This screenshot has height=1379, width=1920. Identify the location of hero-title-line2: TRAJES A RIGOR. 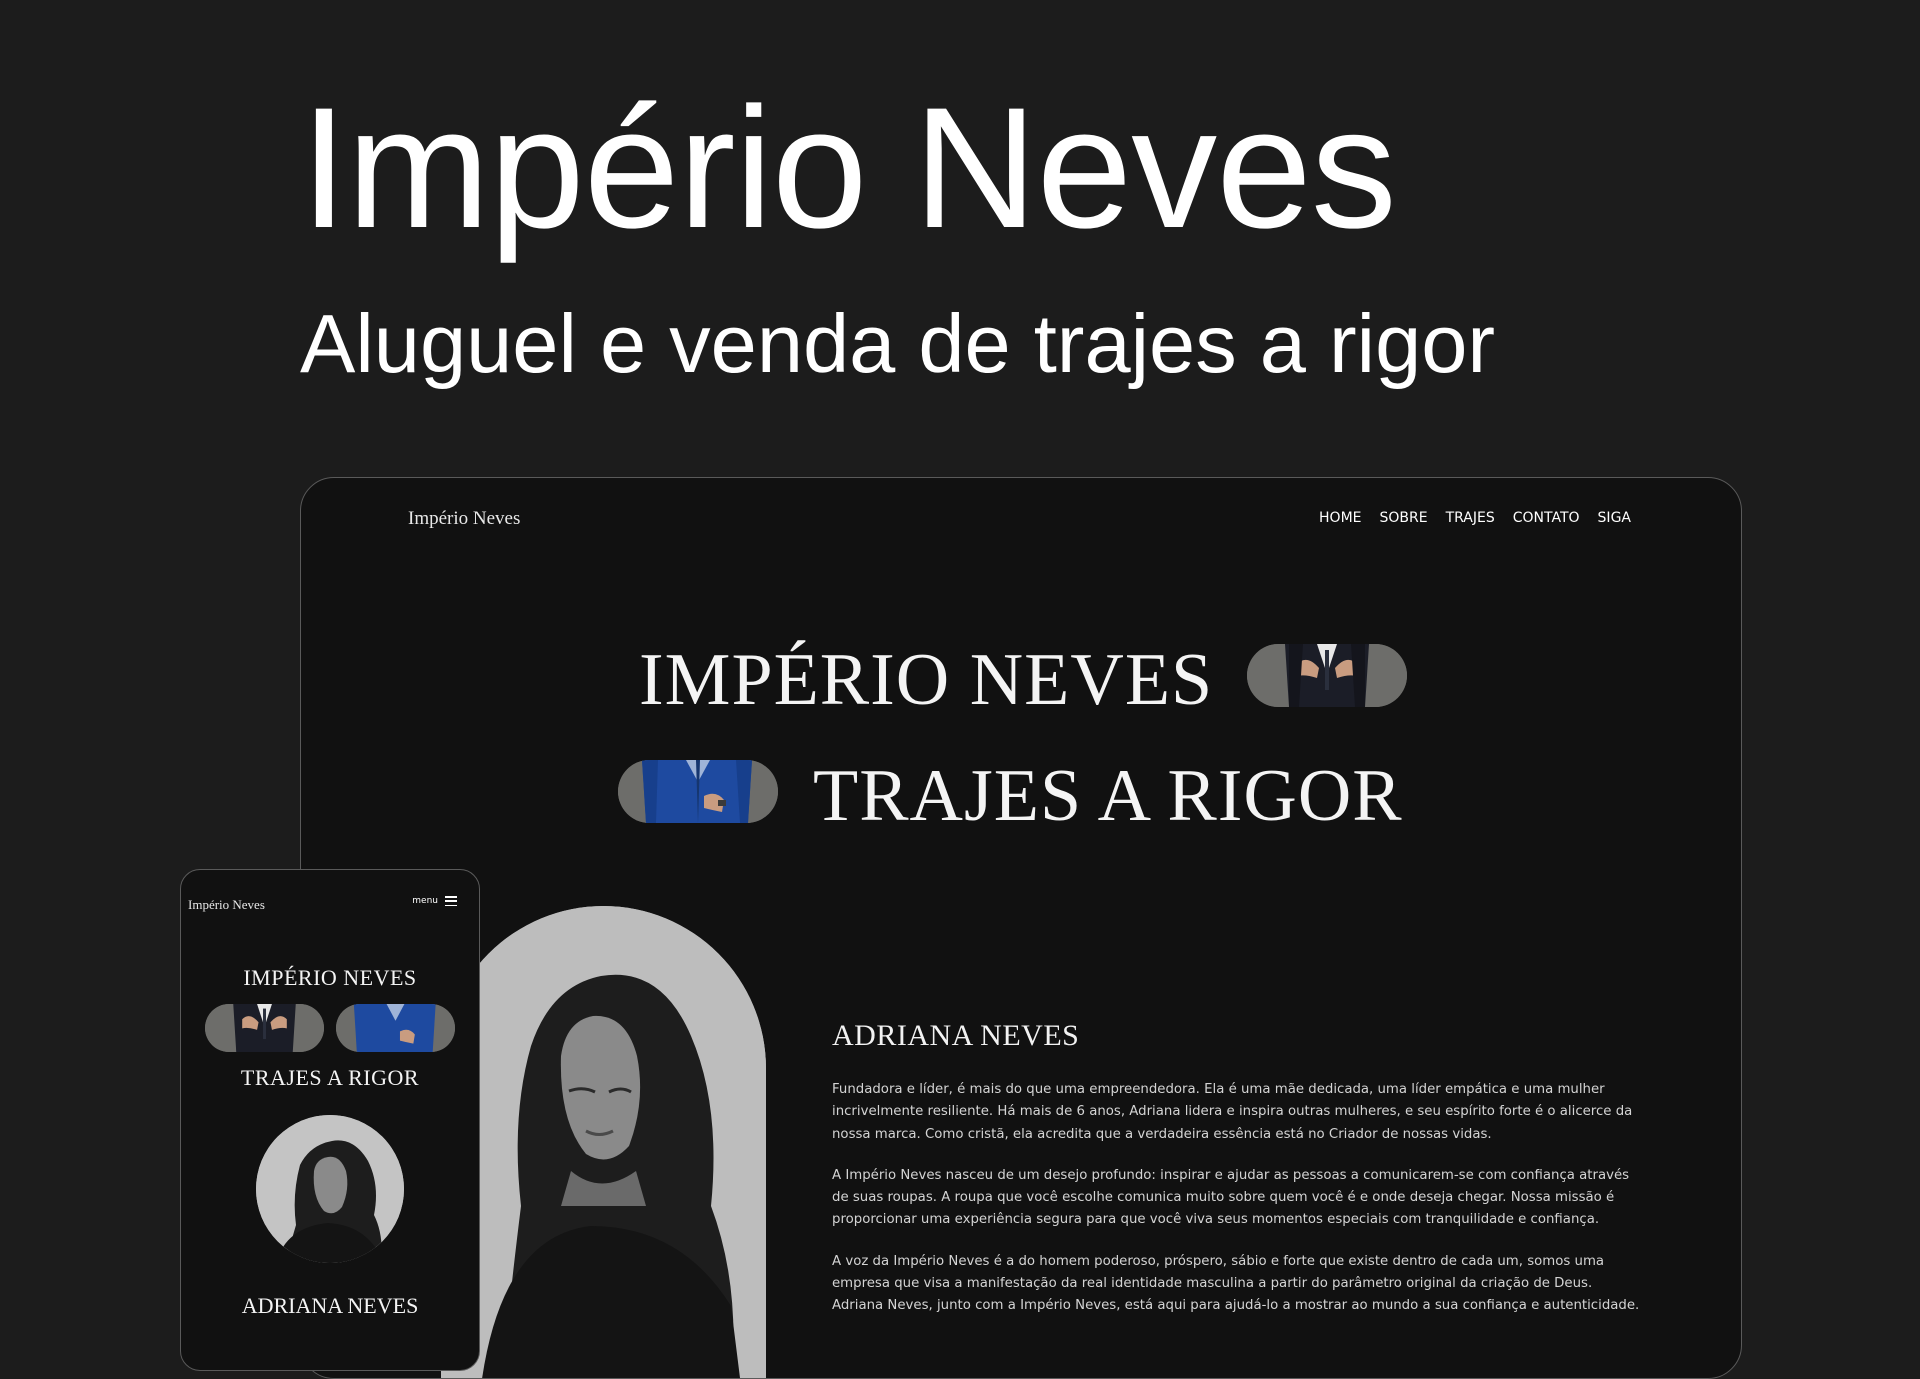
(1108, 796).